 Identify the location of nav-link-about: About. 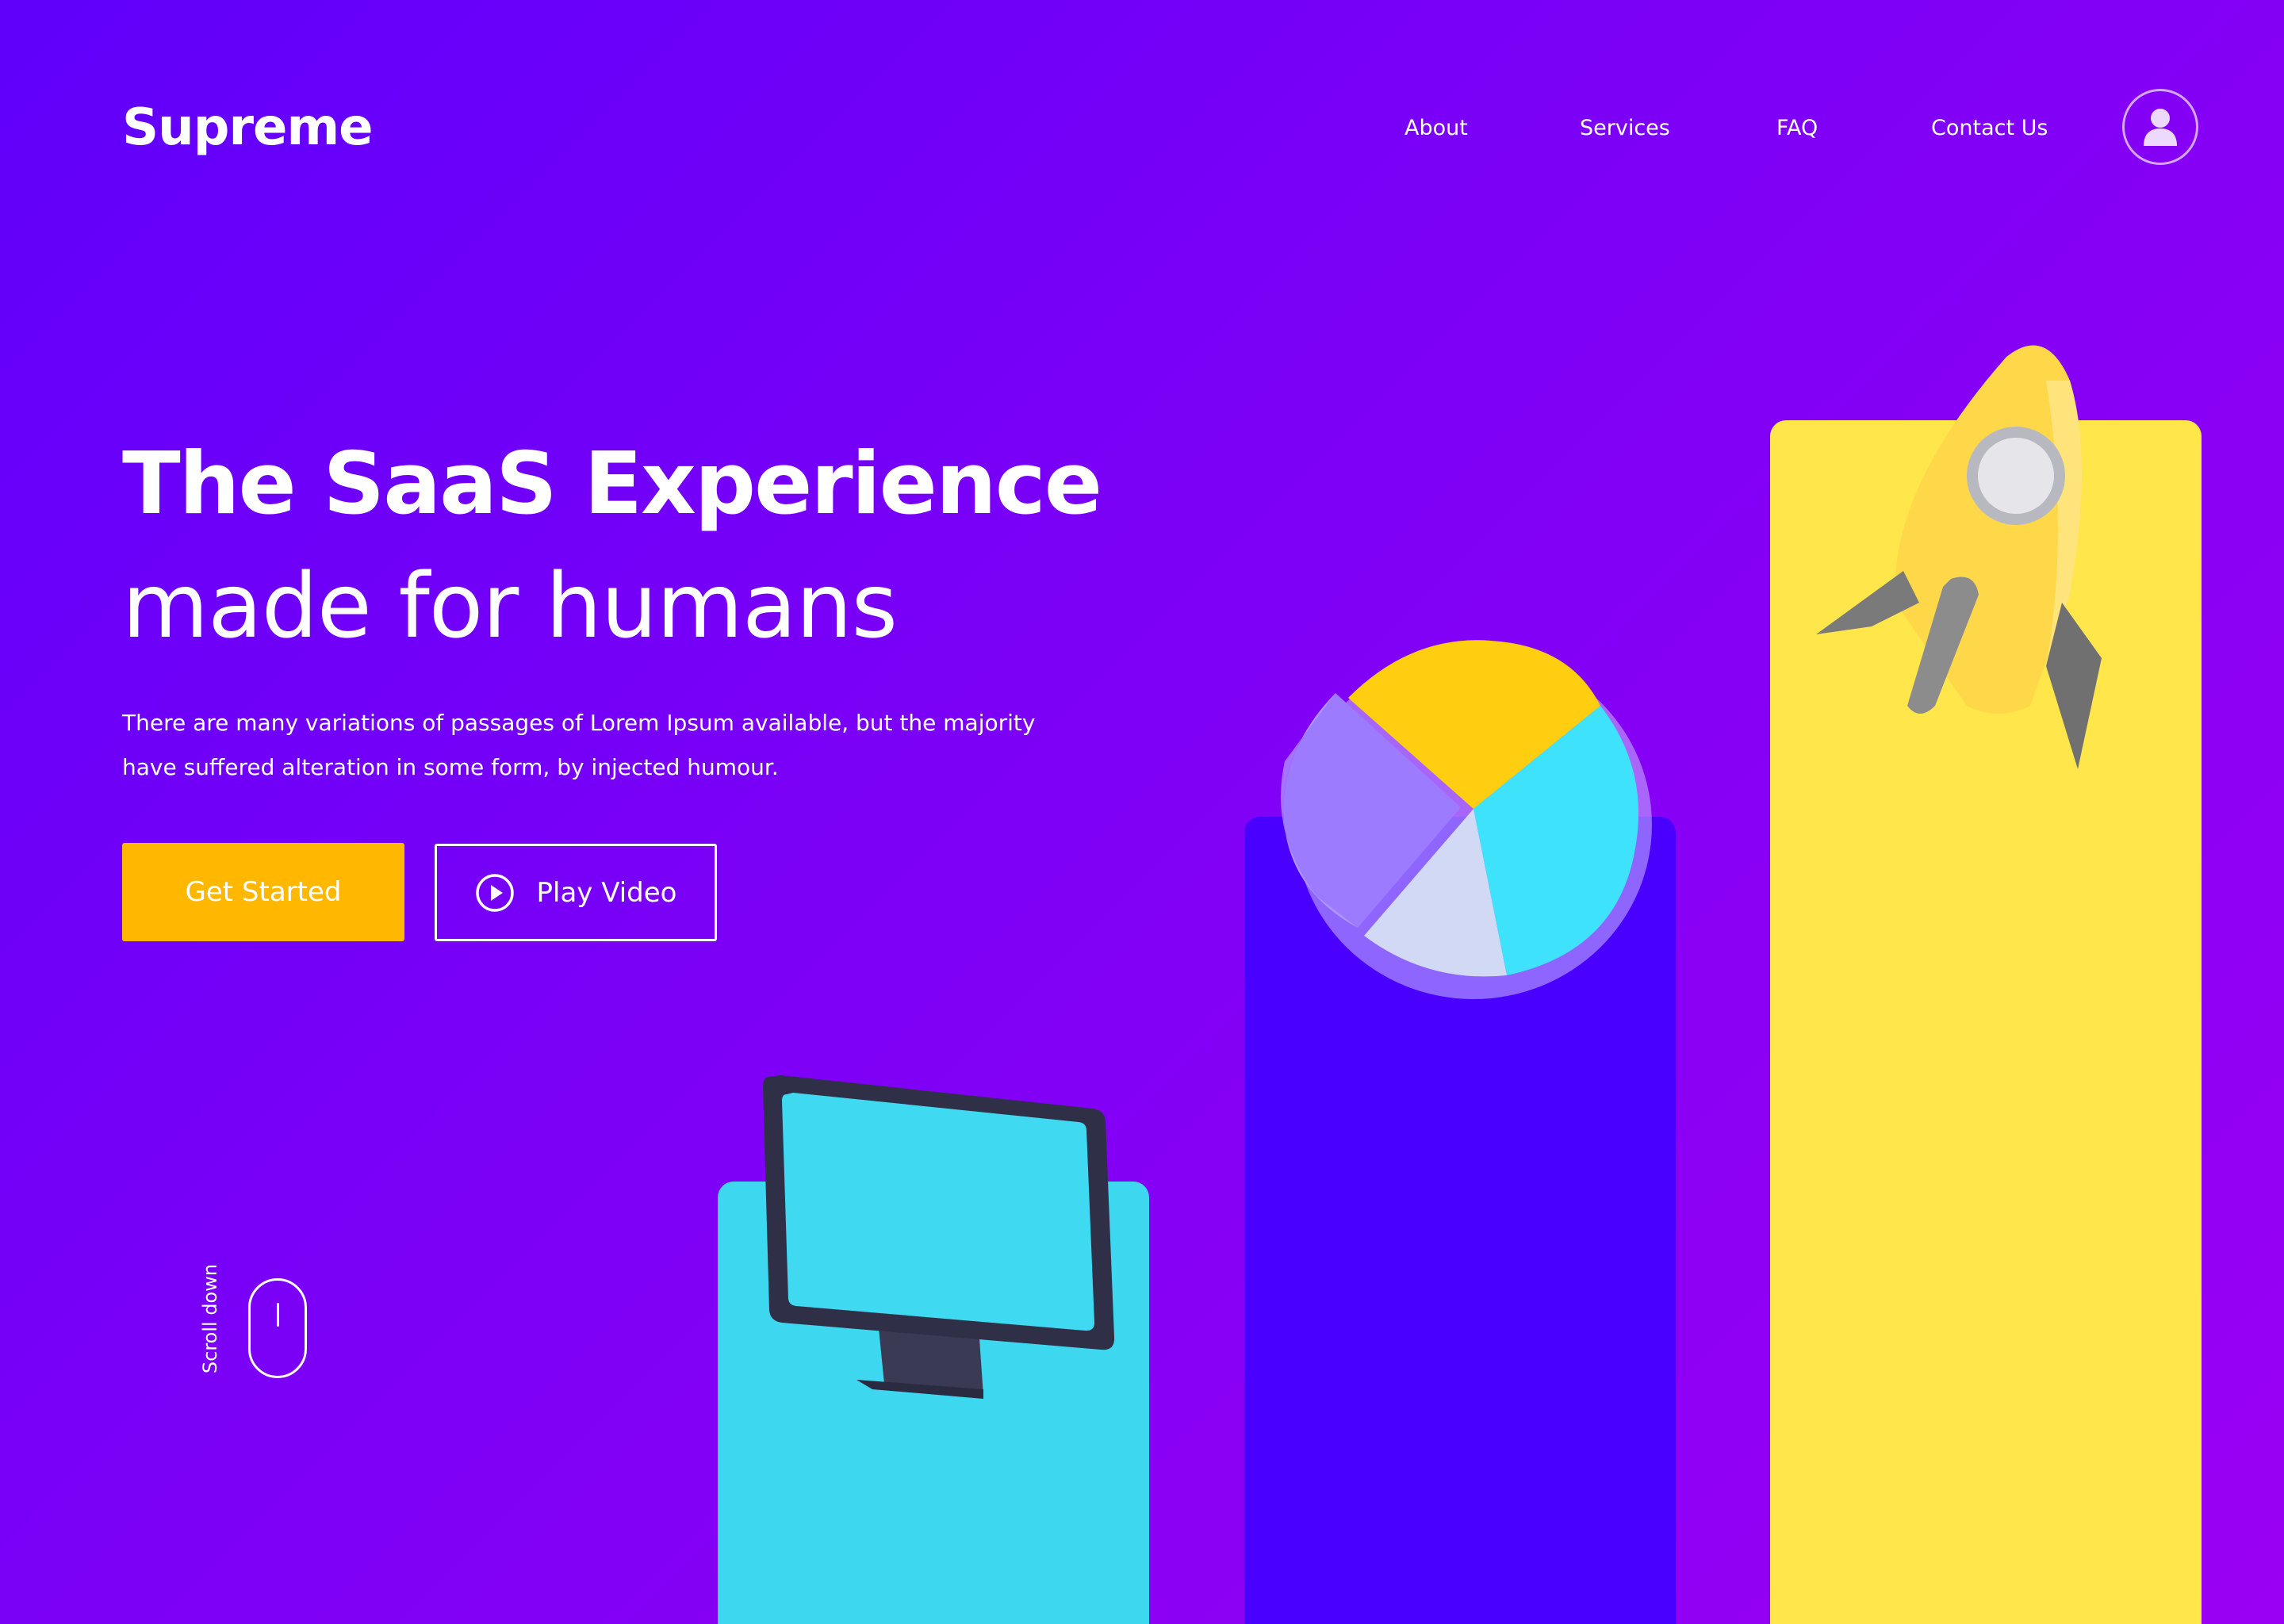
(1436, 128).